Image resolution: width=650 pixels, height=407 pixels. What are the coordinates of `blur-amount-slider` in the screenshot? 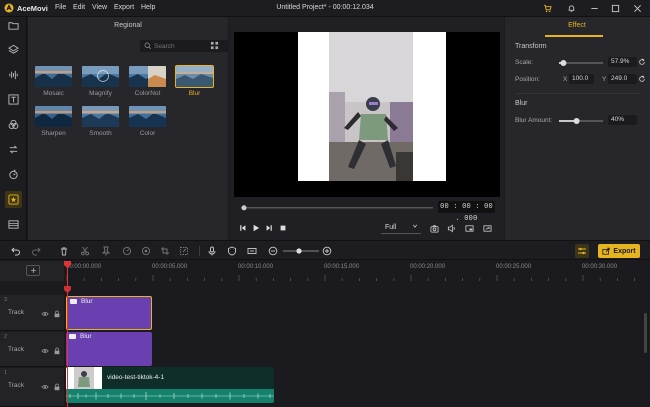 It's located at (581, 120).